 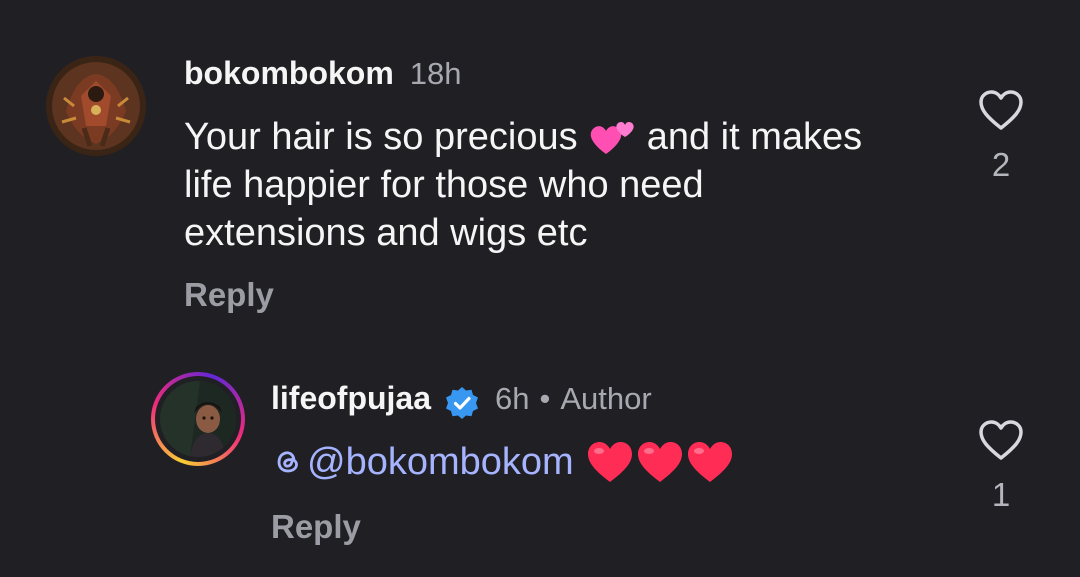 What do you see at coordinates (1001, 466) in the screenshot?
I see `like-control: 1` at bounding box center [1001, 466].